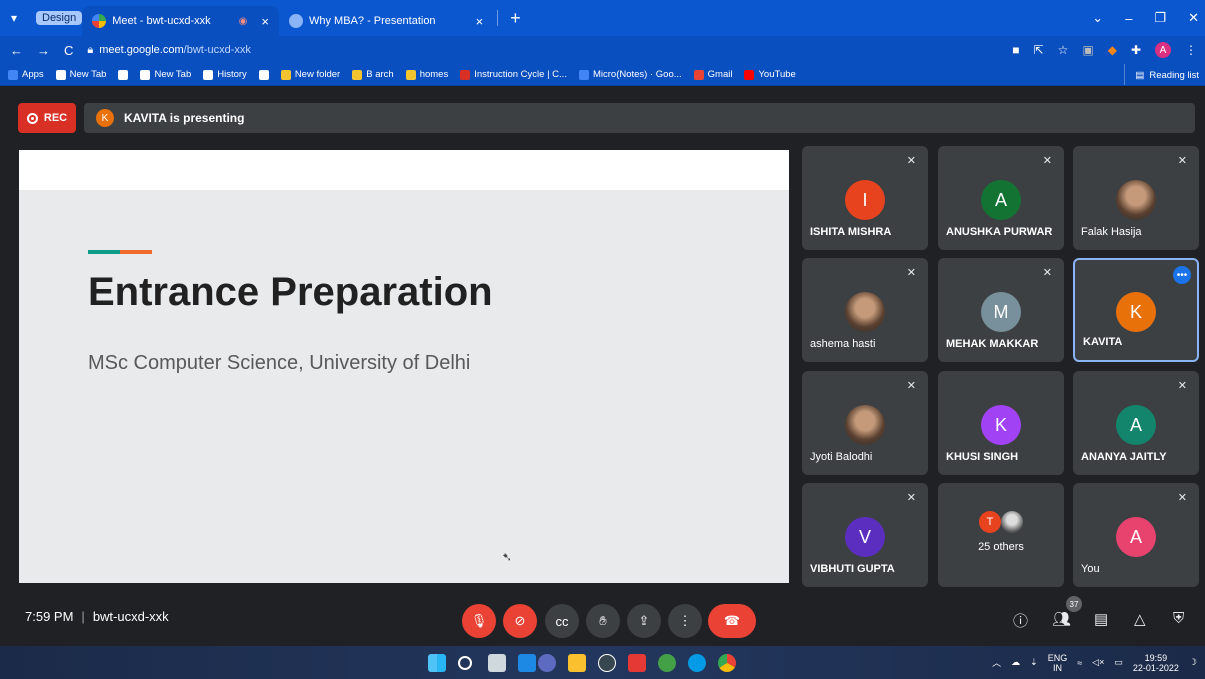  What do you see at coordinates (32, 118) in the screenshot?
I see `record-icon` at bounding box center [32, 118].